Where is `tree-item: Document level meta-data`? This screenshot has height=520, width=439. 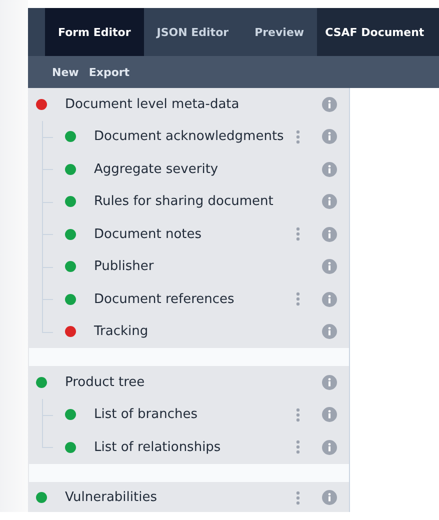 tree-item: Document level meta-data is located at coordinates (189, 104).